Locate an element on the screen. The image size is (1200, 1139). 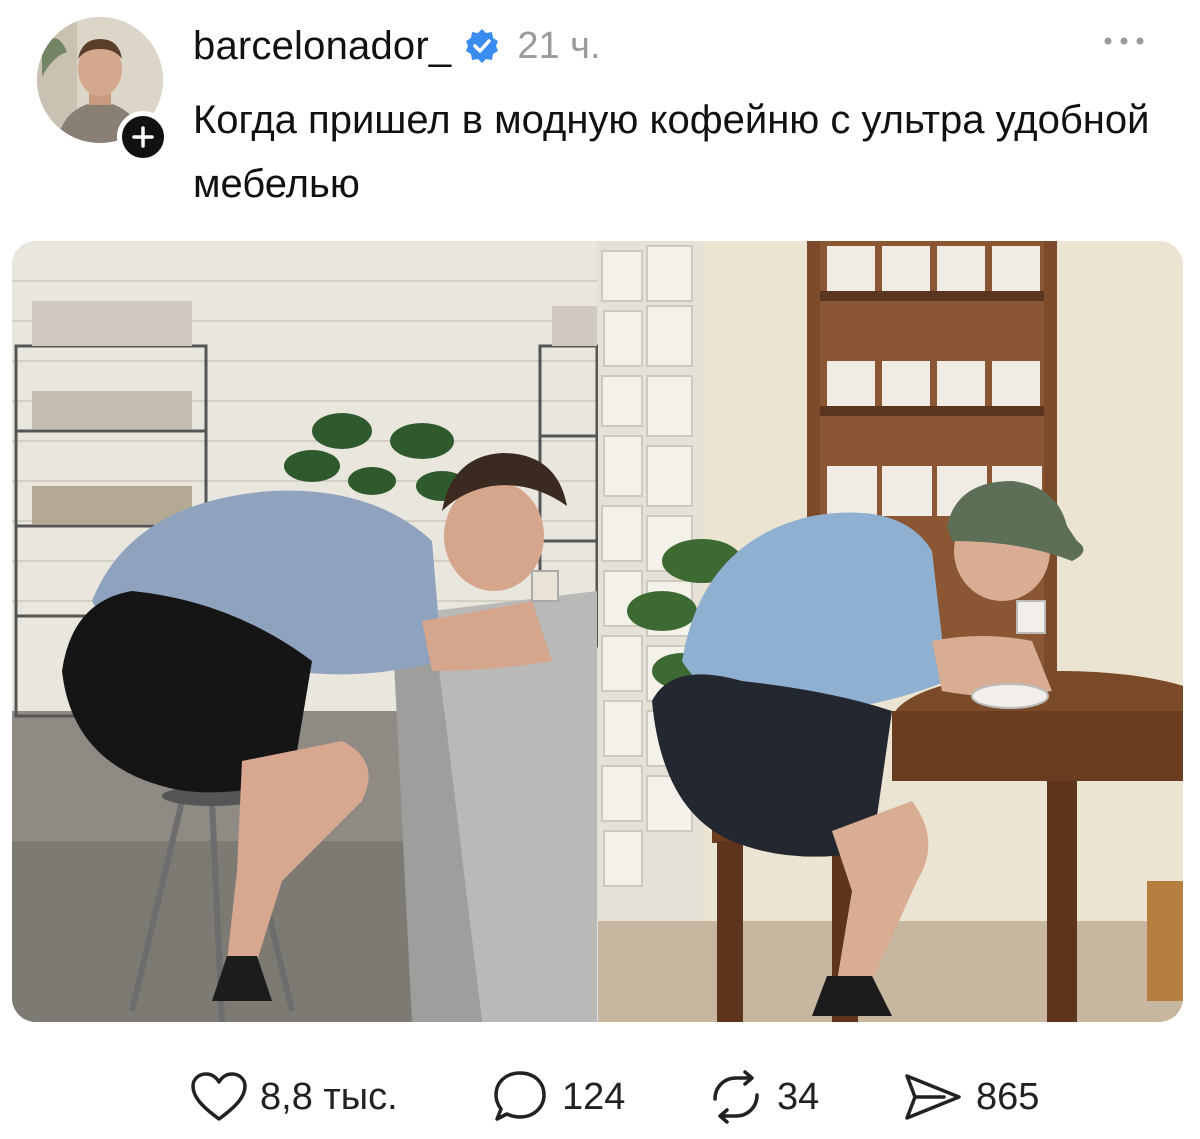
more-options-button is located at coordinates (1124, 41).